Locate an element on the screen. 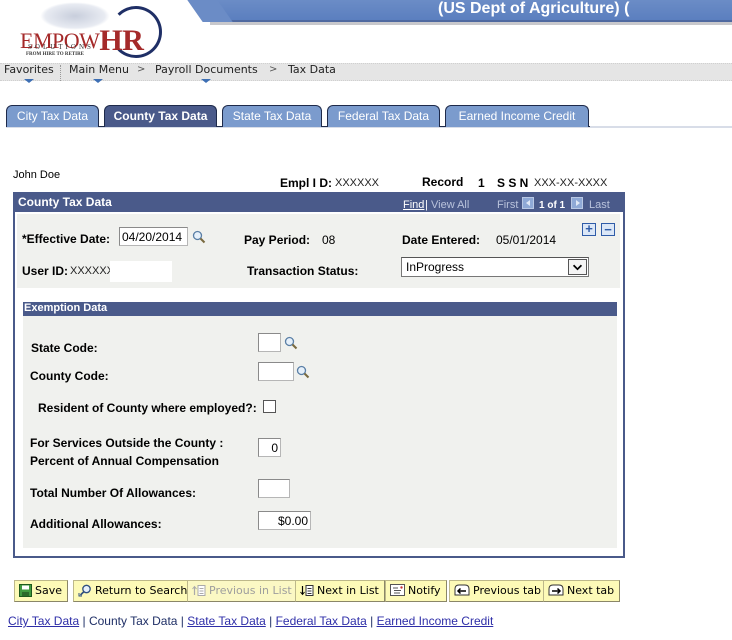 This screenshot has width=732, height=640. logo-sub: SOLUTIONS is located at coordinates (61, 47).